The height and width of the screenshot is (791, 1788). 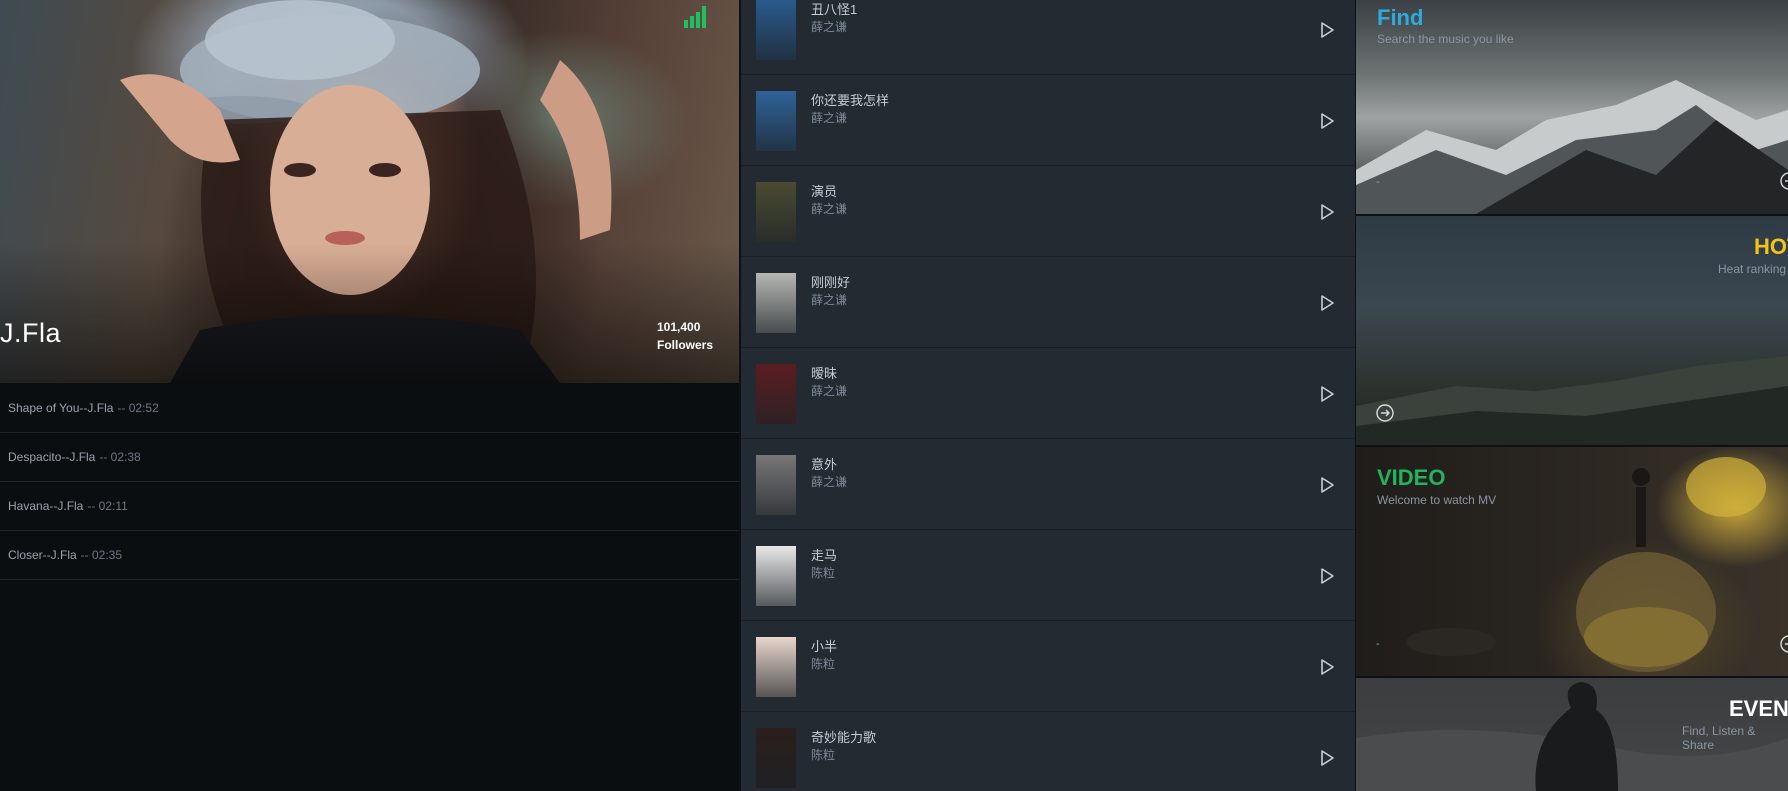 I want to click on song-title: 意外, so click(x=824, y=464).